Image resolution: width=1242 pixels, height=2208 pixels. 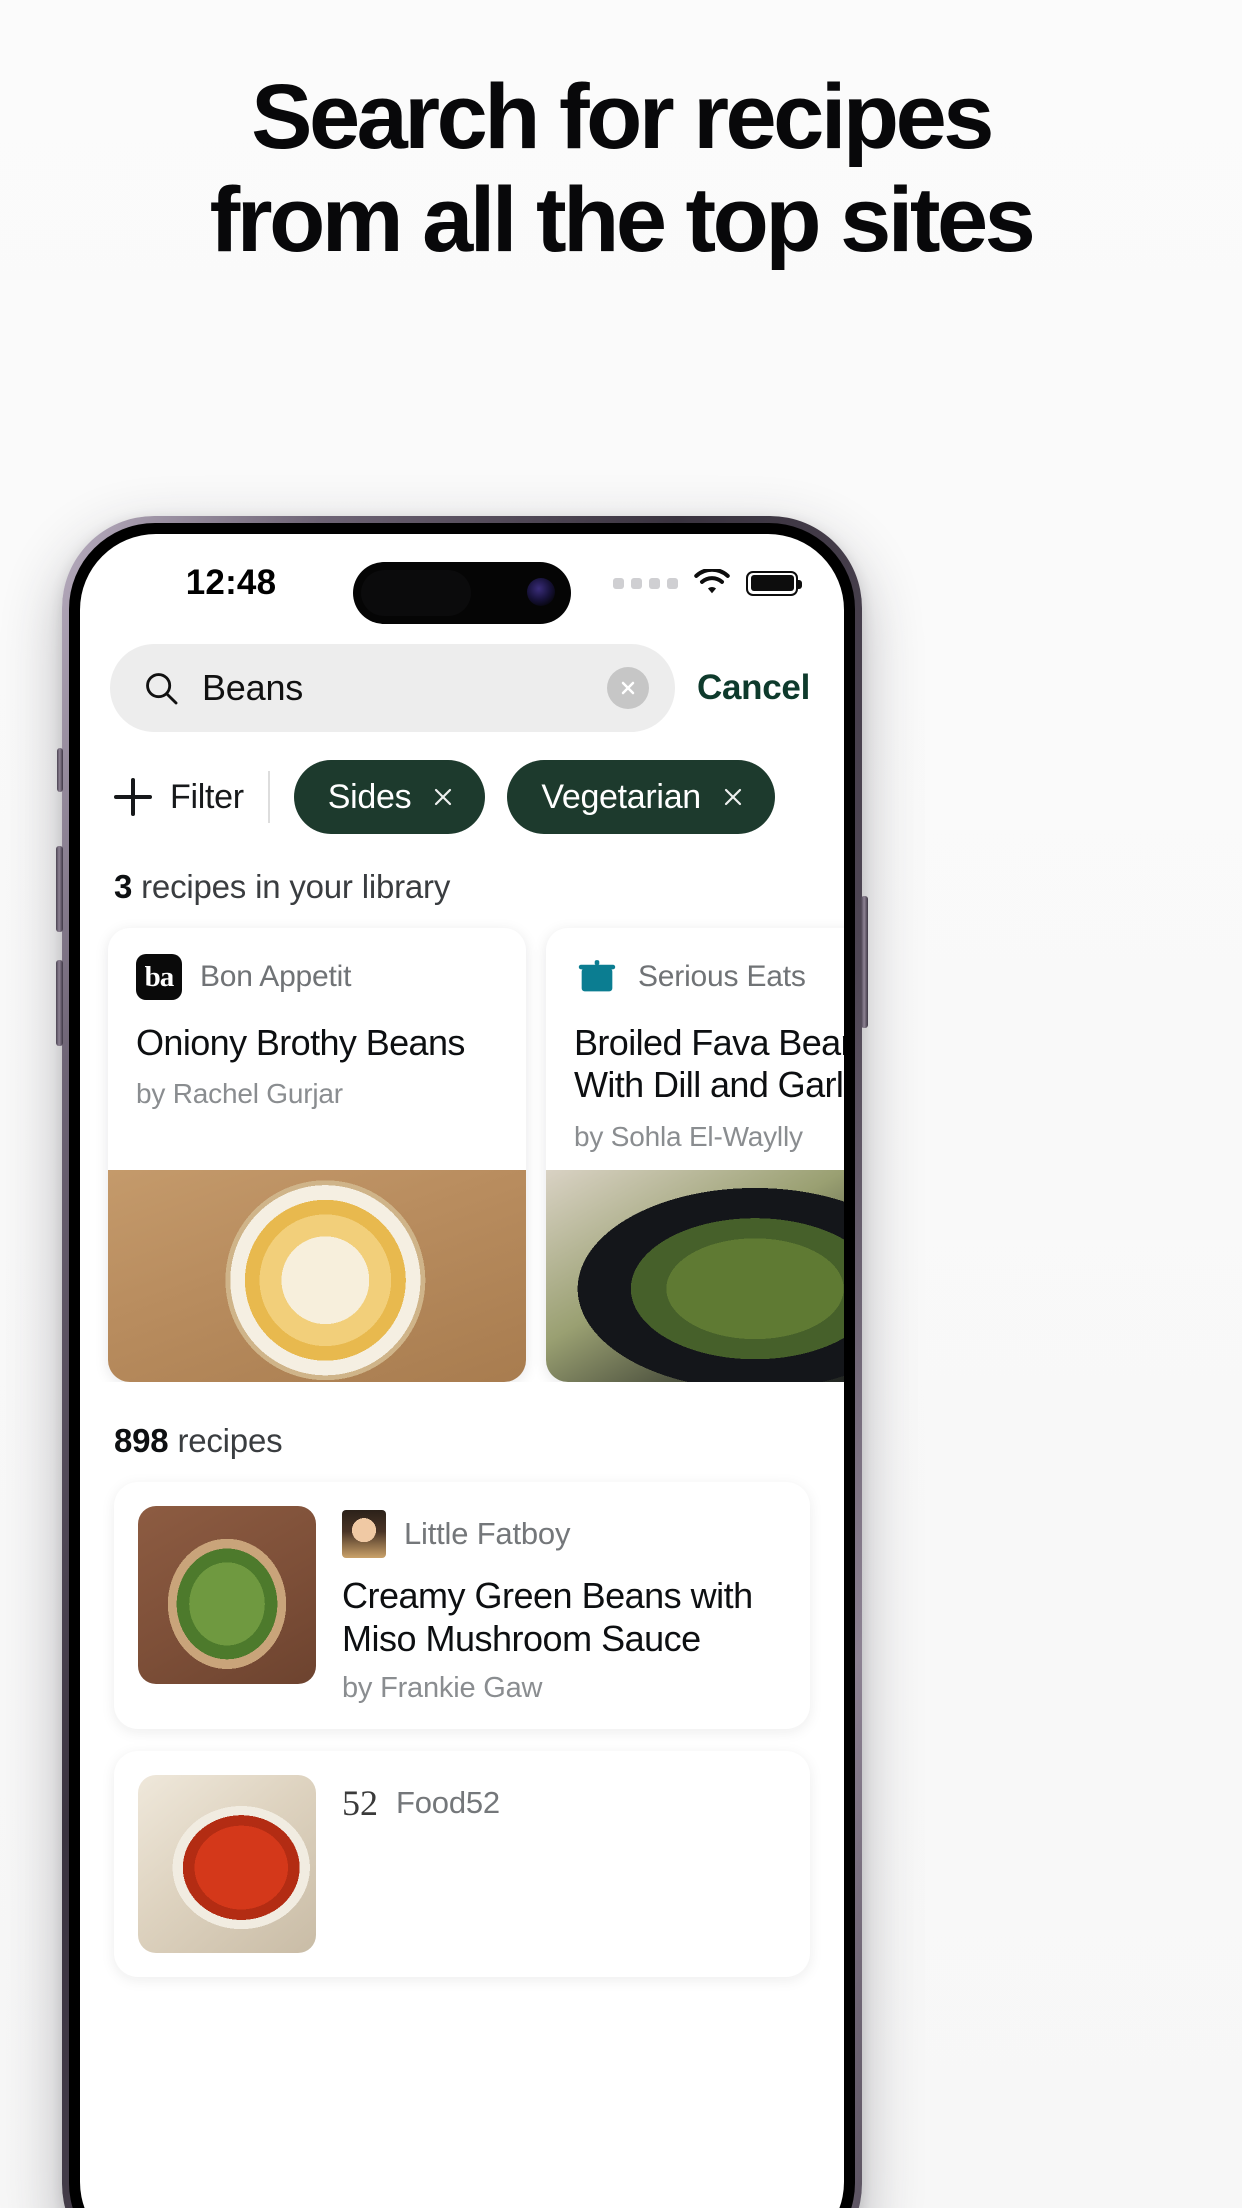 I want to click on source-name: Food52, so click(x=448, y=1803).